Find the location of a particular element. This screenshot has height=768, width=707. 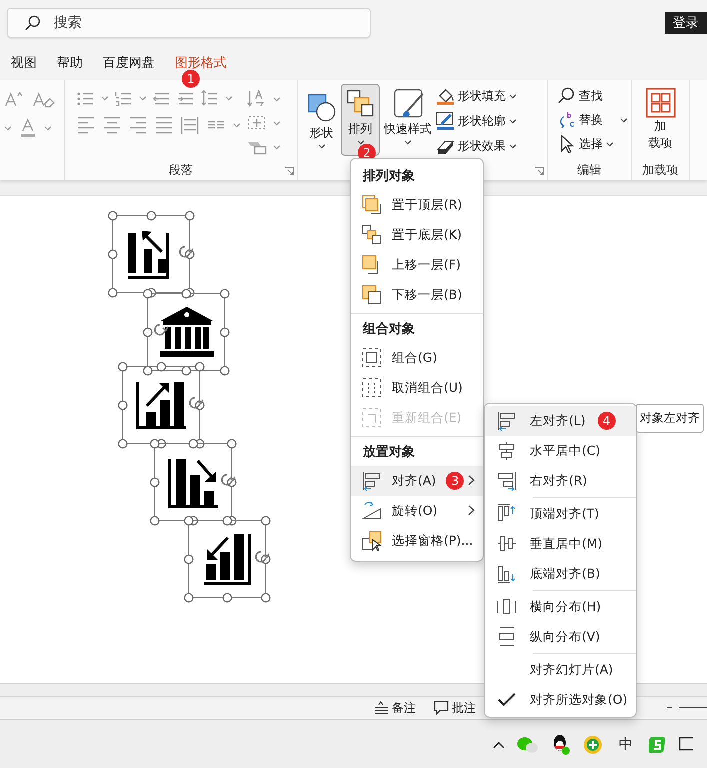

font-color-icon is located at coordinates (28, 128).